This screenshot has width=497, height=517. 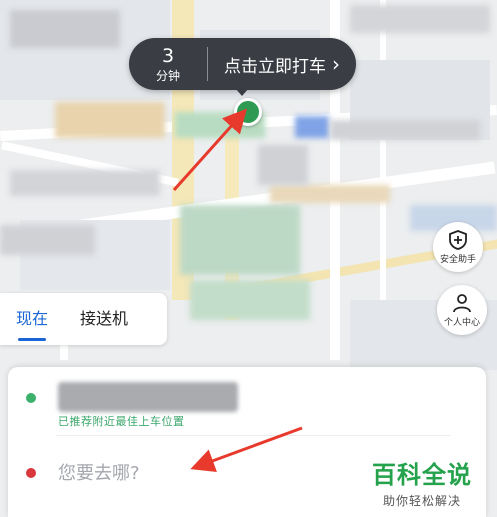 I want to click on profile-button: 个人中心, so click(x=462, y=310).